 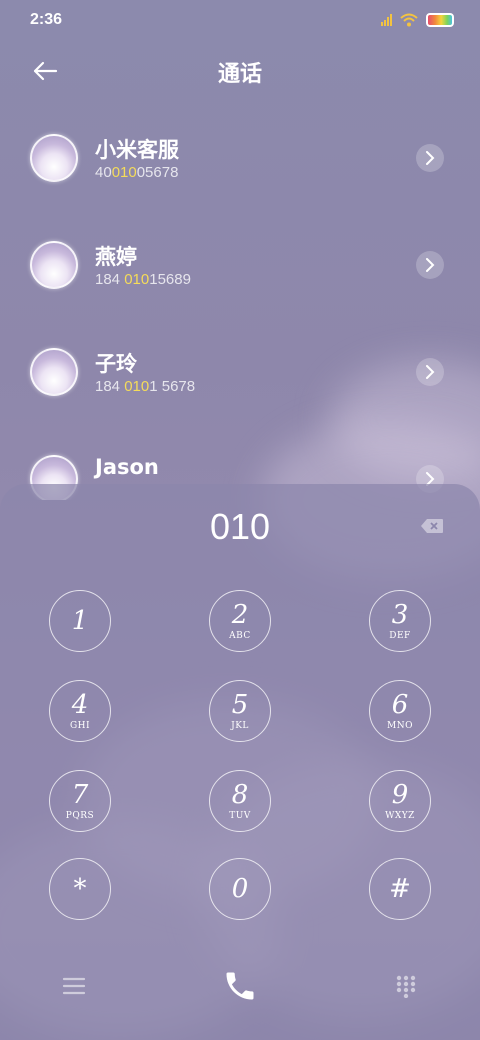 I want to click on menu-icon, so click(x=74, y=986).